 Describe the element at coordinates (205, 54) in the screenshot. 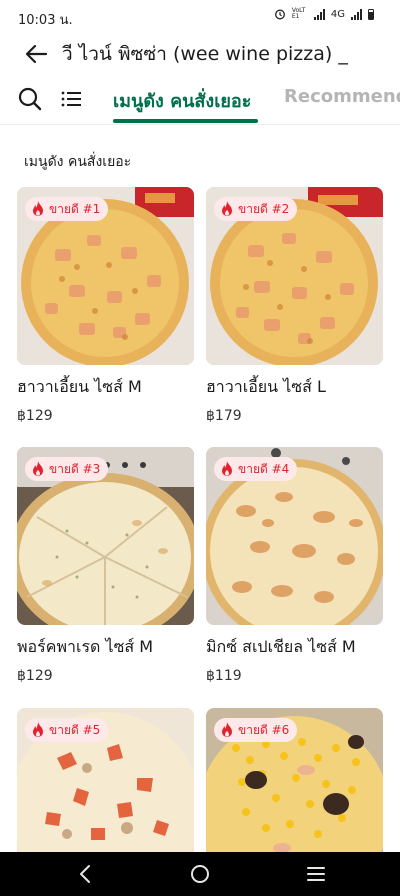

I see `restaurant-title: วี ไวน์ พิซซ่า (wee wine pizza) _` at that location.